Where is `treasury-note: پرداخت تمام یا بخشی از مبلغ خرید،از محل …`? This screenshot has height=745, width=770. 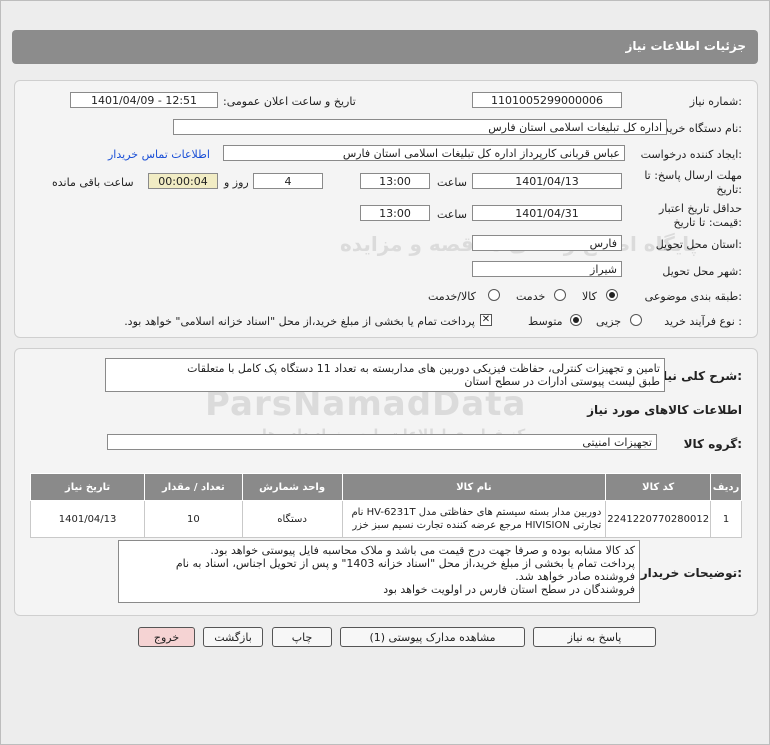
treasury-note: پرداخت تمام یا بخشی از مبلغ خرید،از محل … is located at coordinates (299, 321).